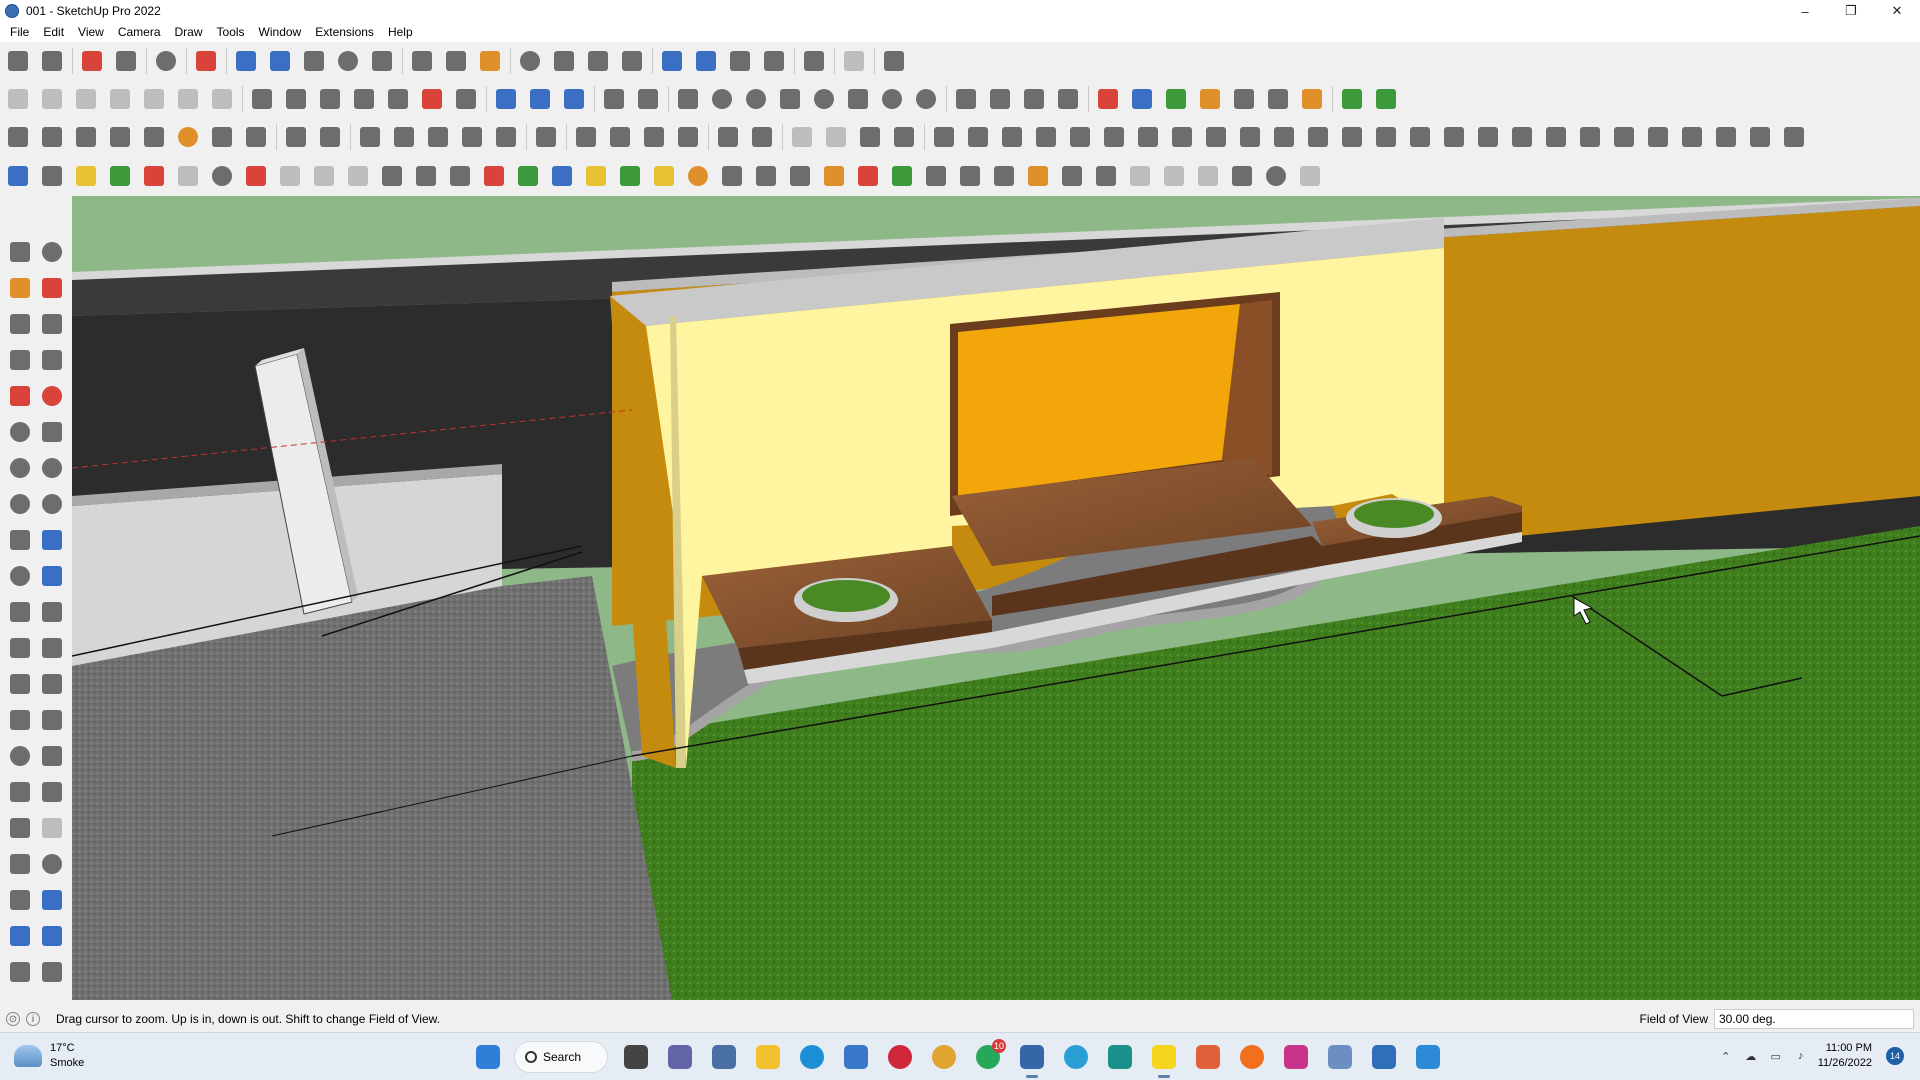  I want to click on rotate-icon, so click(348, 61).